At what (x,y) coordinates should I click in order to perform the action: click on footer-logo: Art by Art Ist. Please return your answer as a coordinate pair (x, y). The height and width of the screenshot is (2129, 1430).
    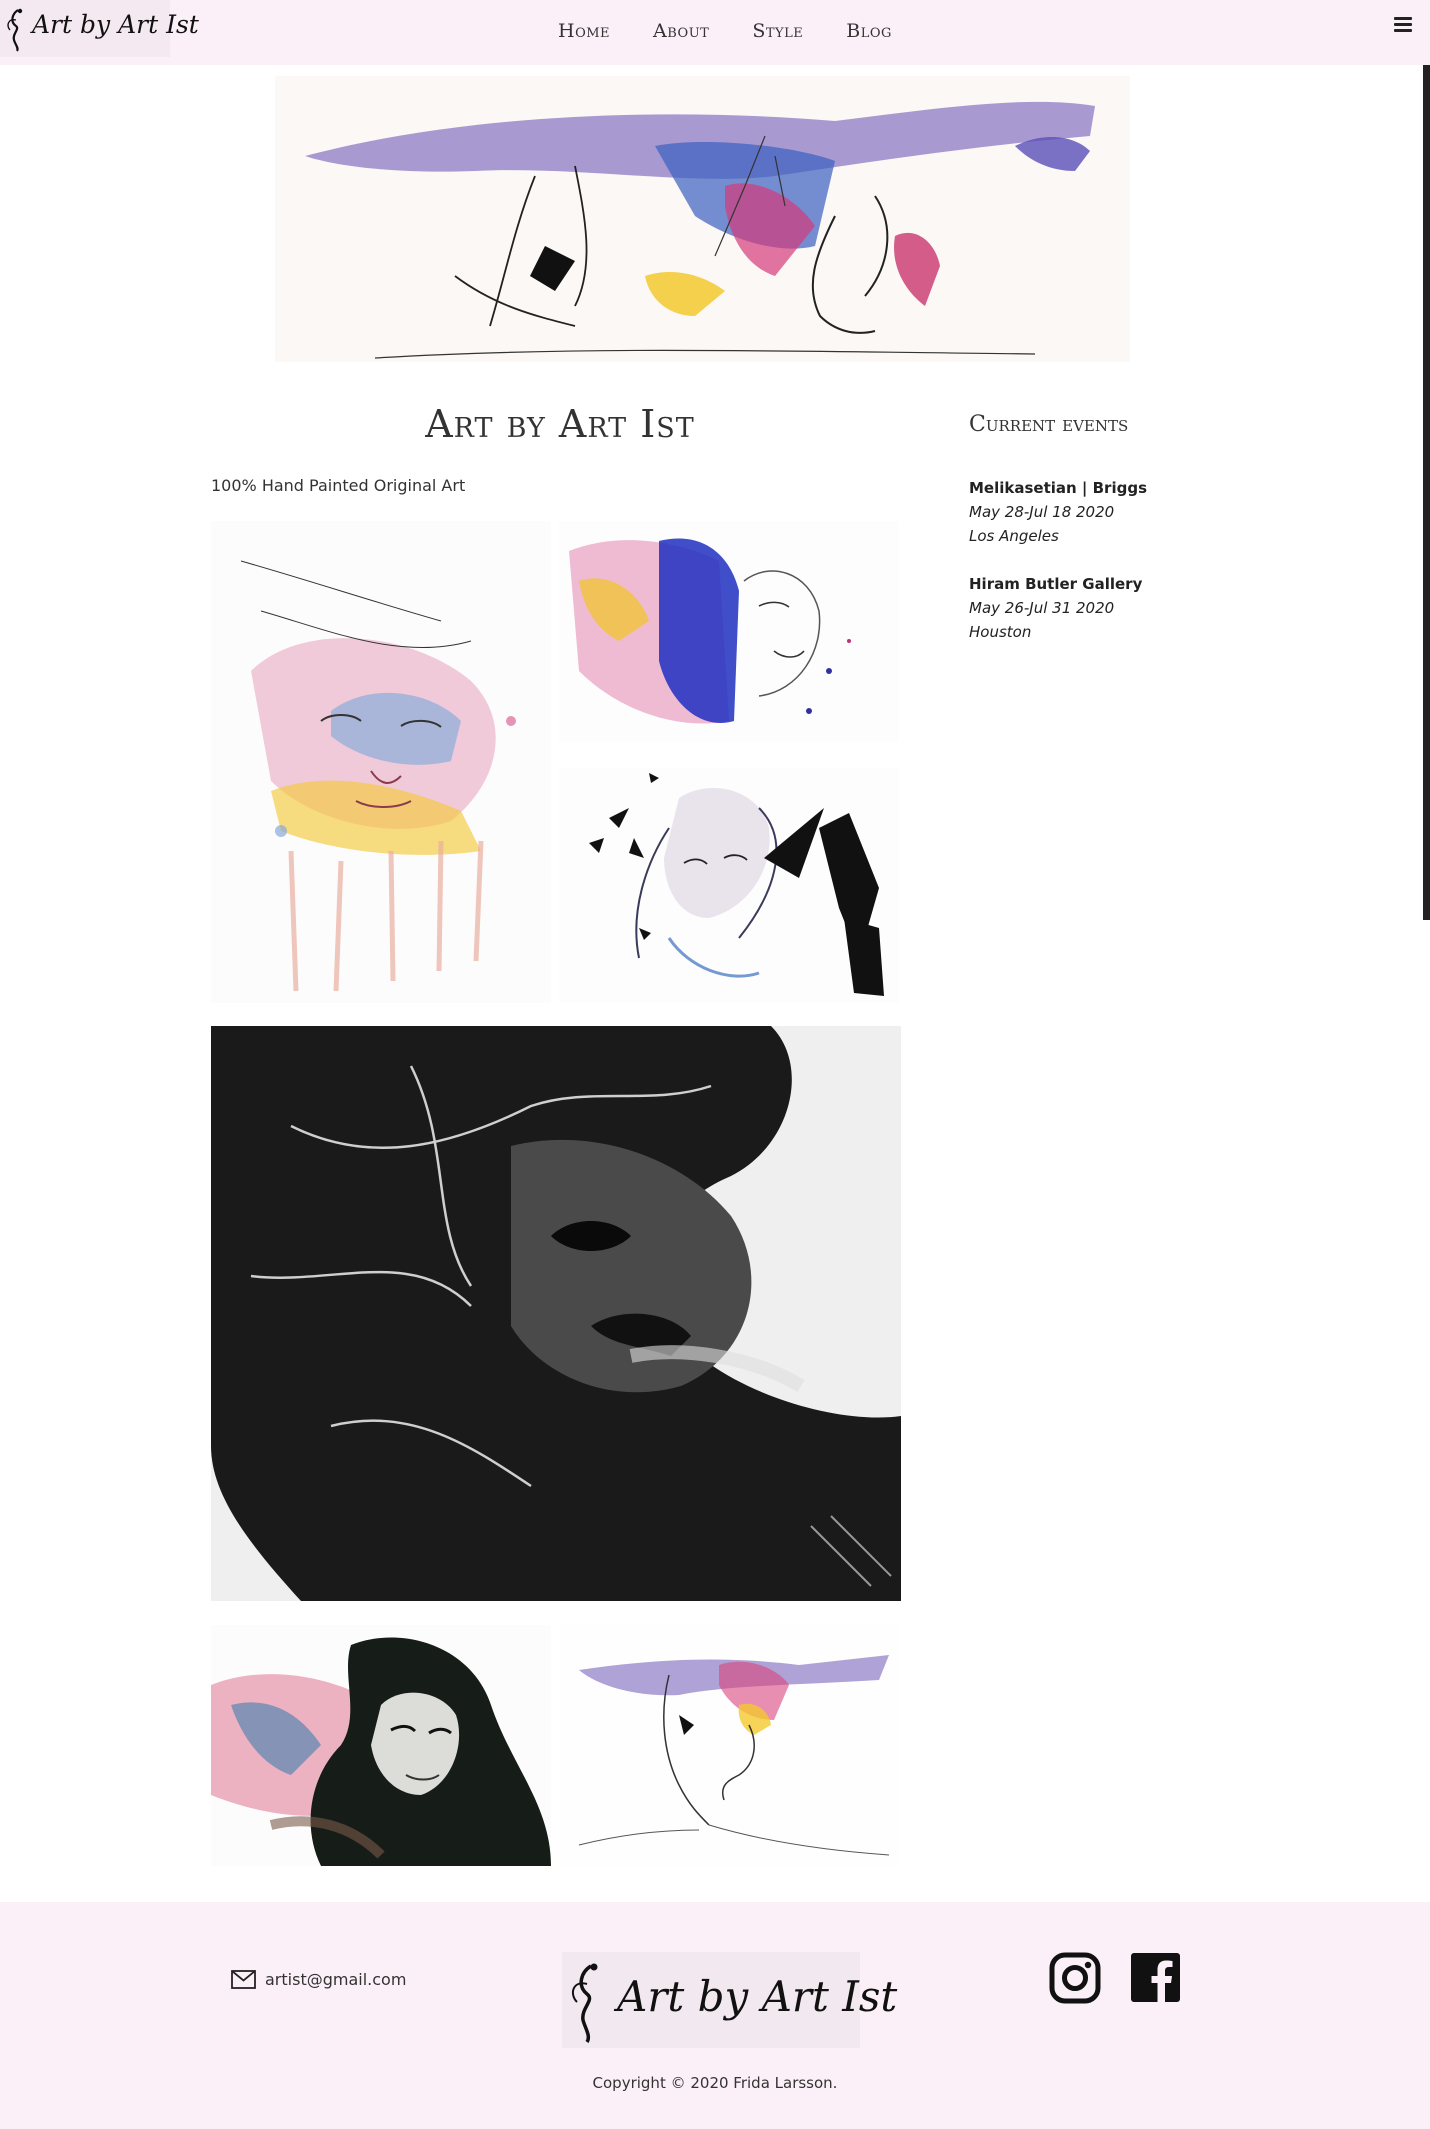
    Looking at the image, I should click on (729, 2000).